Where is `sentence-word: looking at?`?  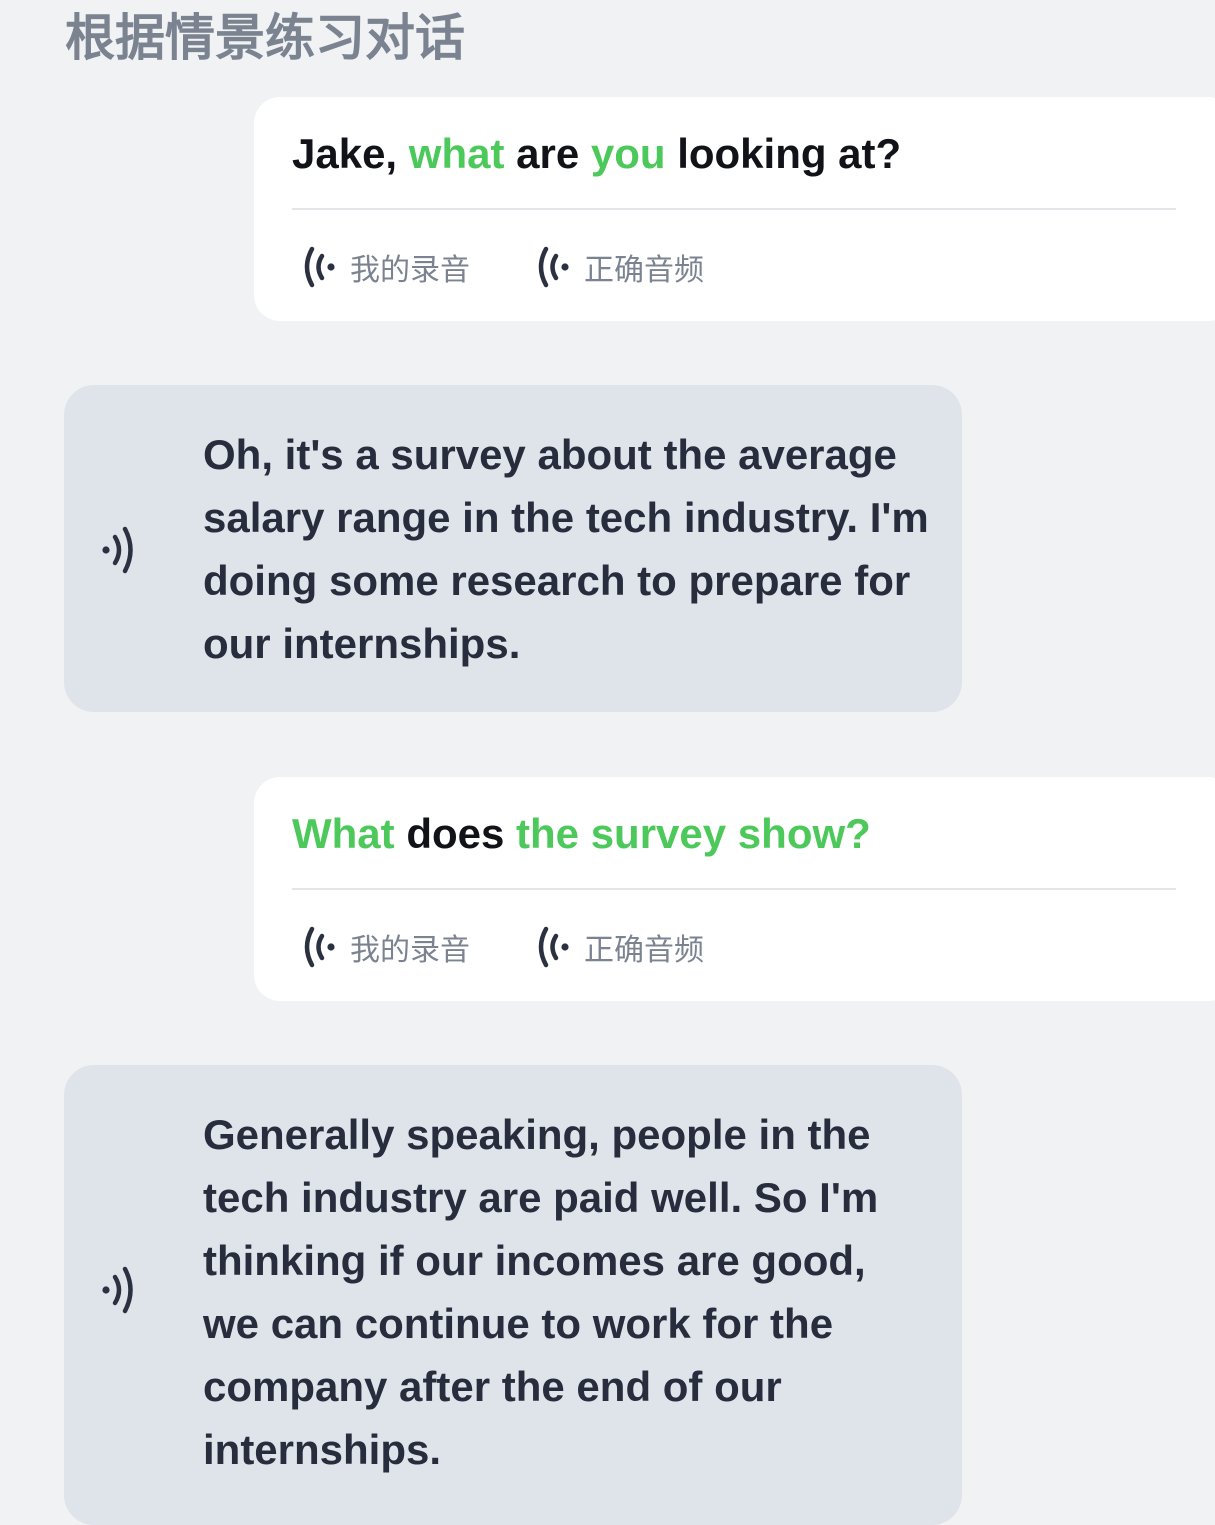 sentence-word: looking at? is located at coordinates (783, 153).